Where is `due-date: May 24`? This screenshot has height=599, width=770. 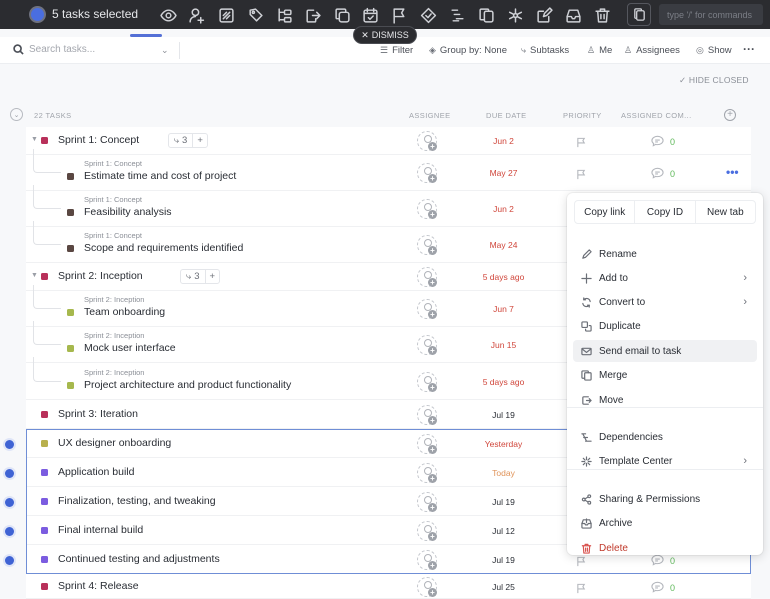 due-date: May 24 is located at coordinates (503, 245).